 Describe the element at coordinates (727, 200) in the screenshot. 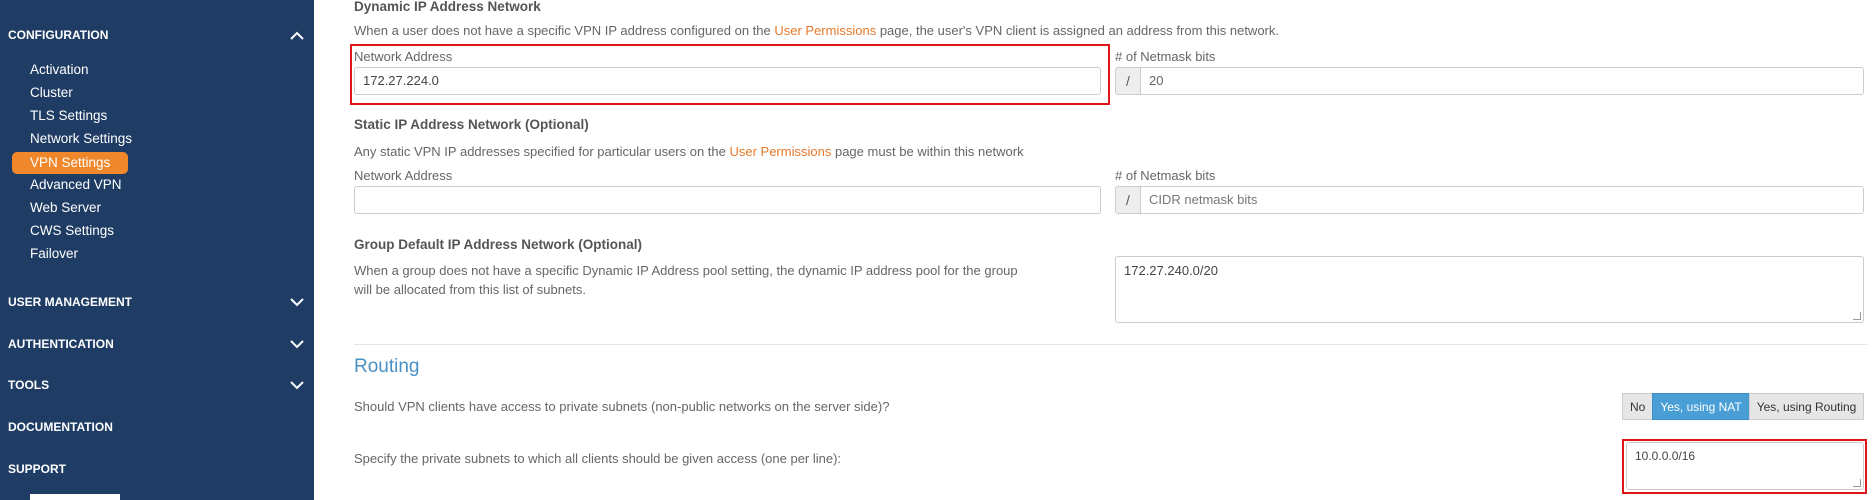

I see `static-network-address-input` at that location.